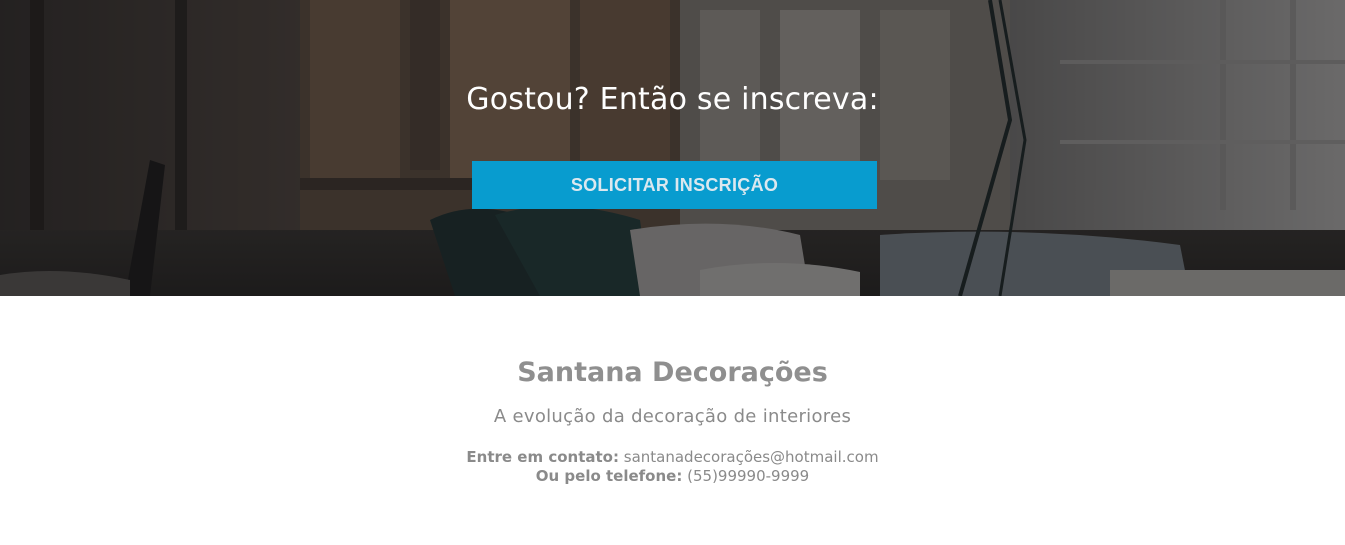  Describe the element at coordinates (748, 476) in the screenshot. I see `contact-phone-value: (55)99990-9999` at that location.